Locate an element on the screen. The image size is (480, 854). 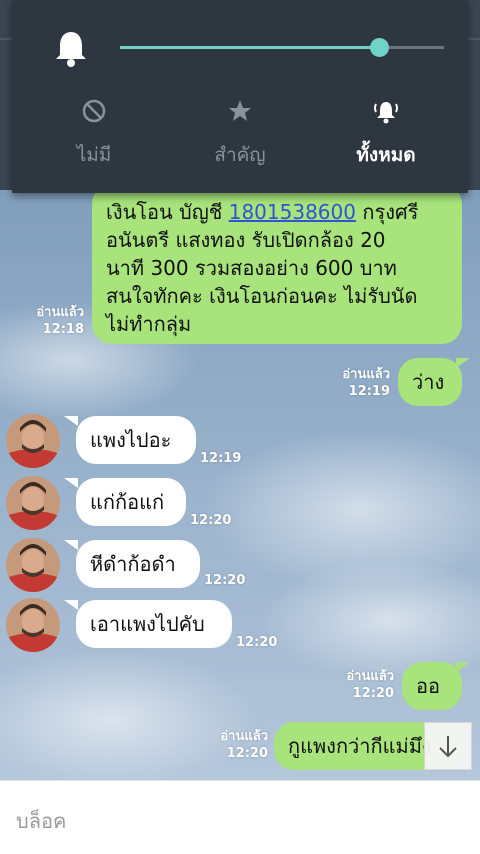
message-bubble-incoming: หีดำก้อดำ is located at coordinates (138, 564).